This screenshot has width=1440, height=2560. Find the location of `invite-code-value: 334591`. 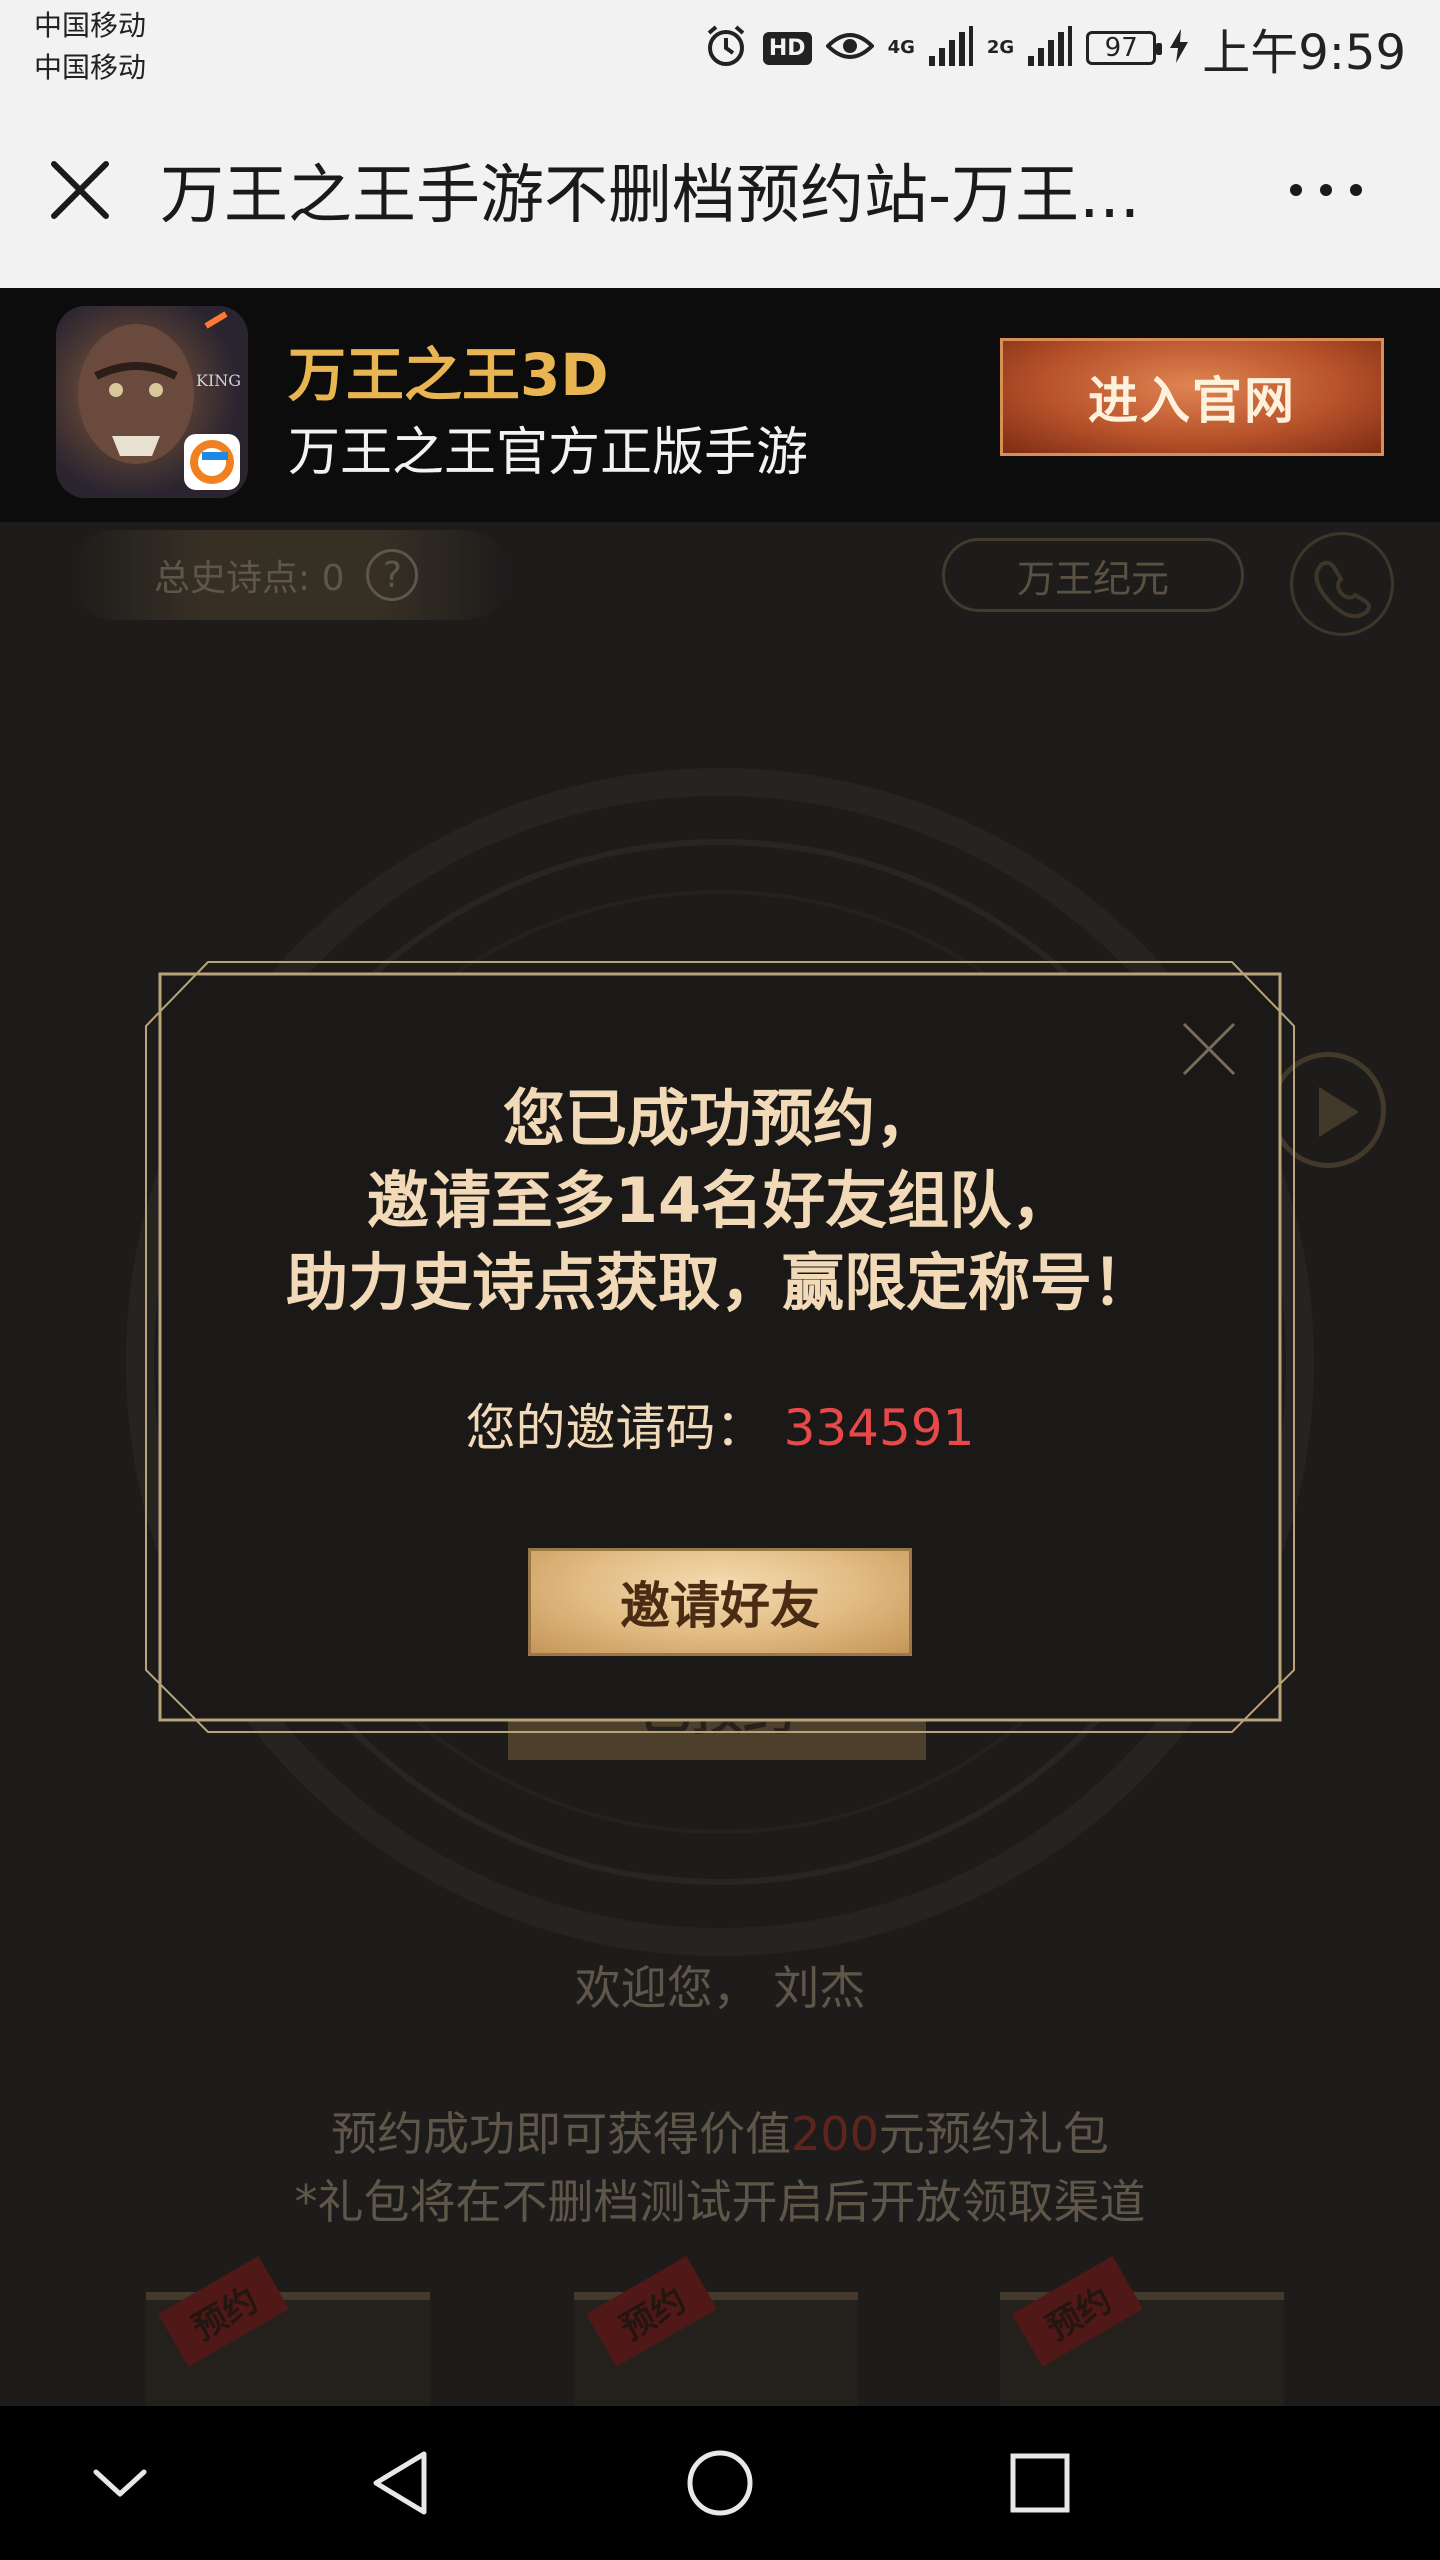

invite-code-value: 334591 is located at coordinates (879, 1428).